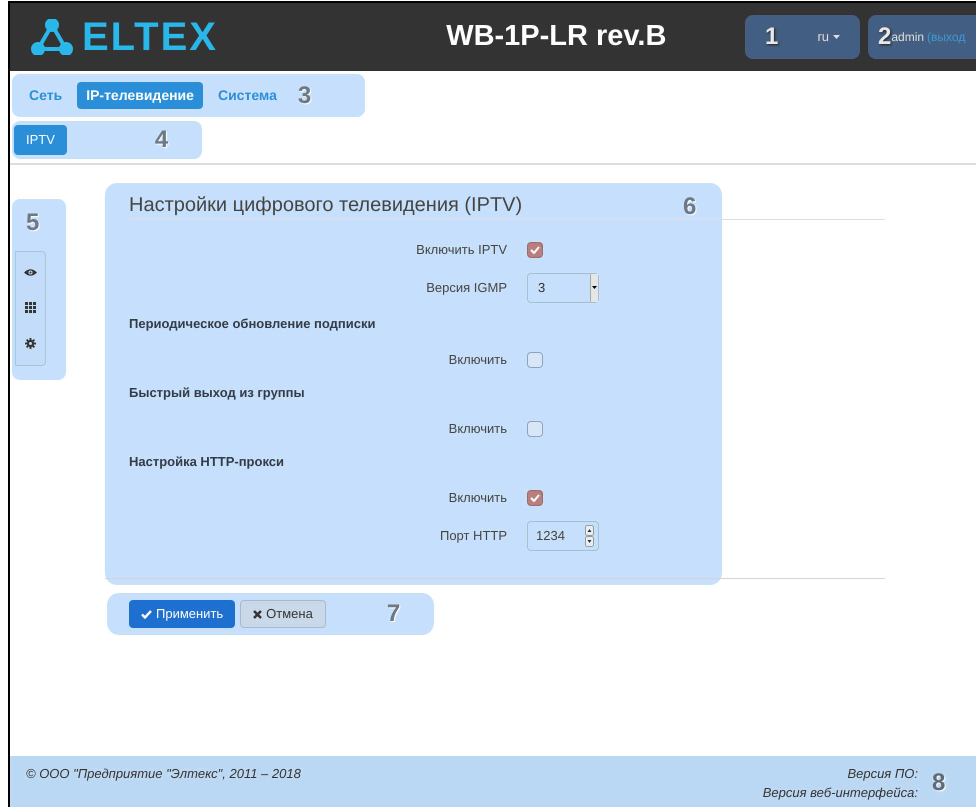 Image resolution: width=976 pixels, height=807 pixels. I want to click on nav-tab: IP-телевидение, so click(140, 95).